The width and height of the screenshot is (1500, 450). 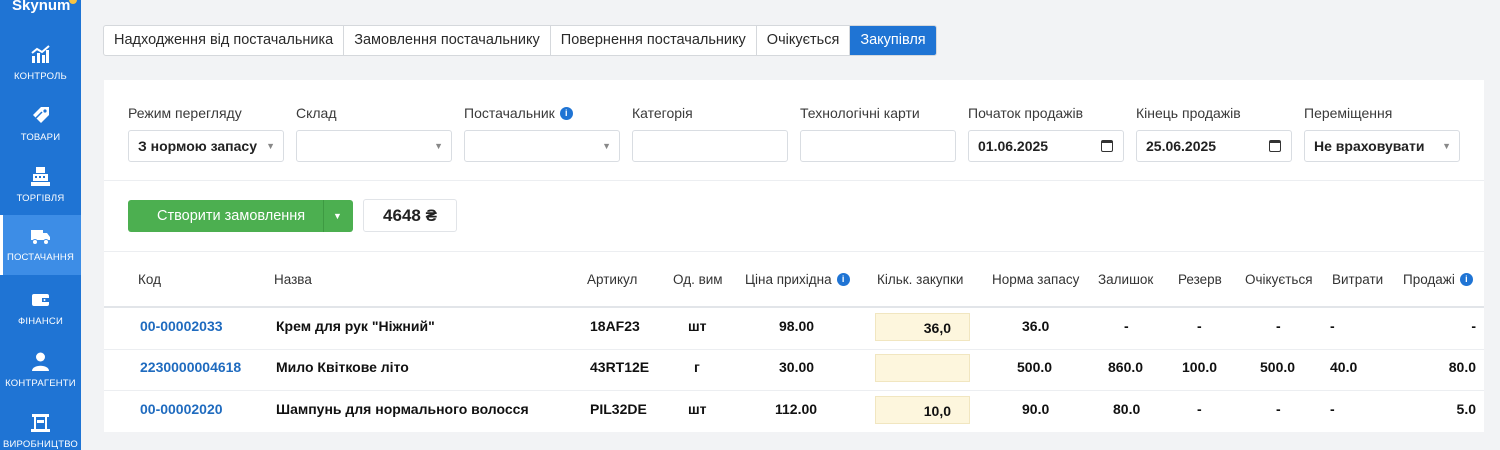 I want to click on row-stock: 860.0, so click(x=1126, y=367).